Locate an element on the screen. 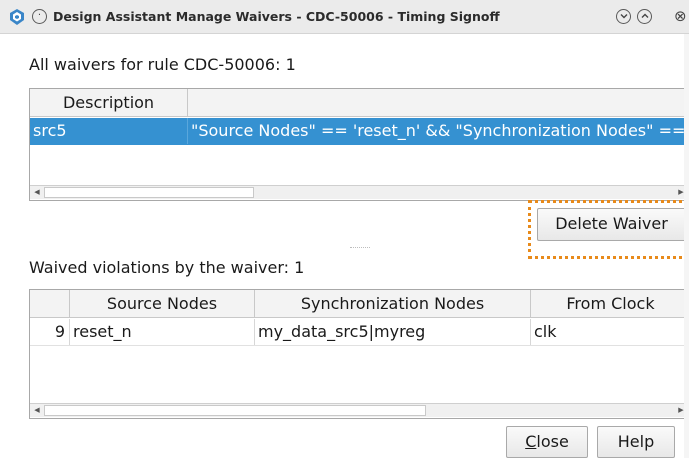 The height and width of the screenshot is (458, 689). column-header-index is located at coordinates (50, 304).